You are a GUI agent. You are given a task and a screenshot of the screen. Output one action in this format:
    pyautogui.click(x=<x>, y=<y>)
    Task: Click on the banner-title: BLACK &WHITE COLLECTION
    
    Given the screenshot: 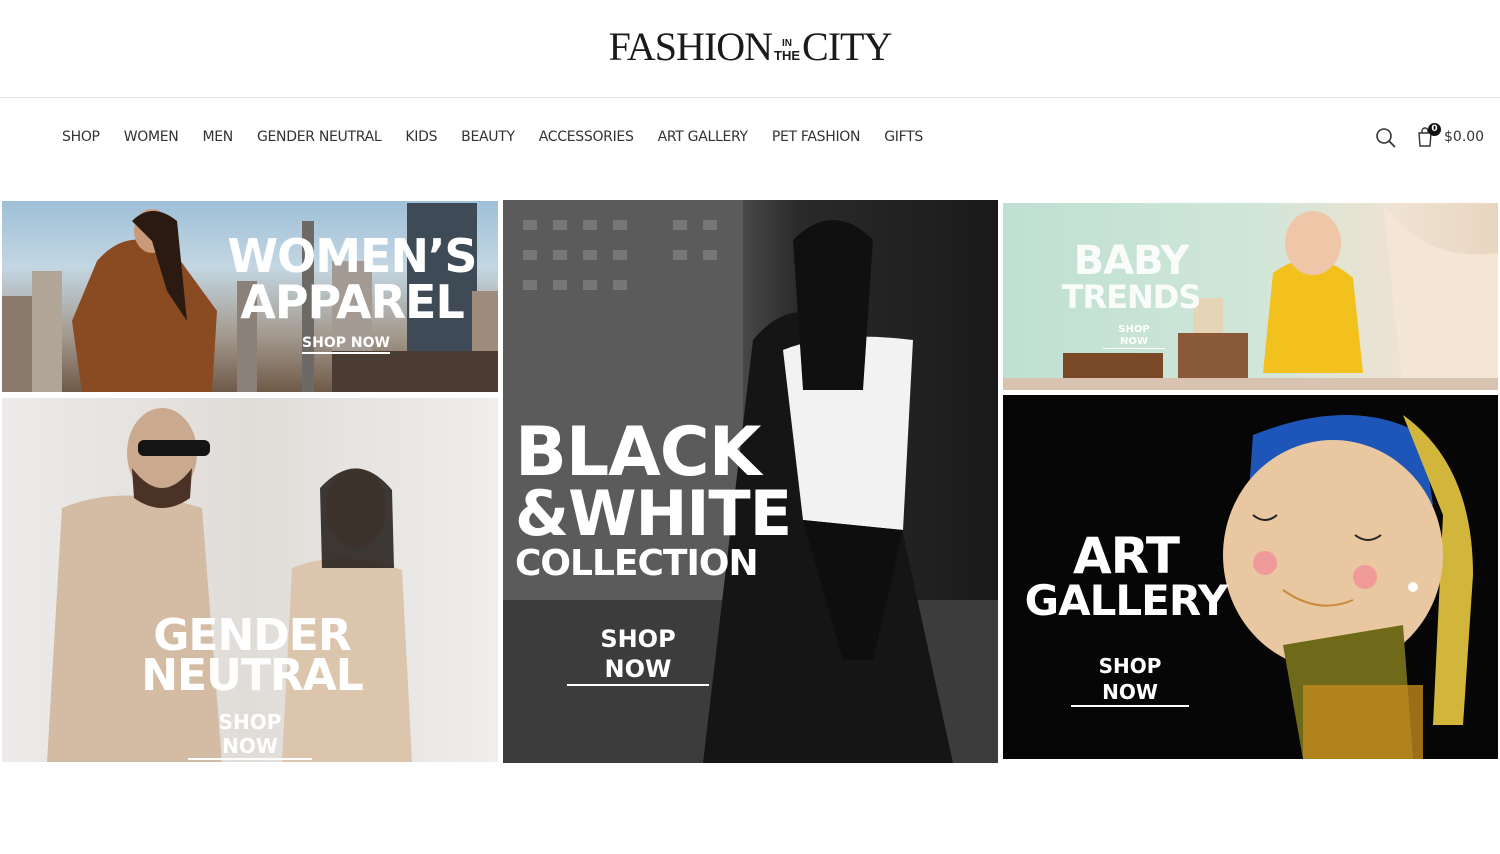 What is the action you would take?
    pyautogui.click(x=653, y=498)
    